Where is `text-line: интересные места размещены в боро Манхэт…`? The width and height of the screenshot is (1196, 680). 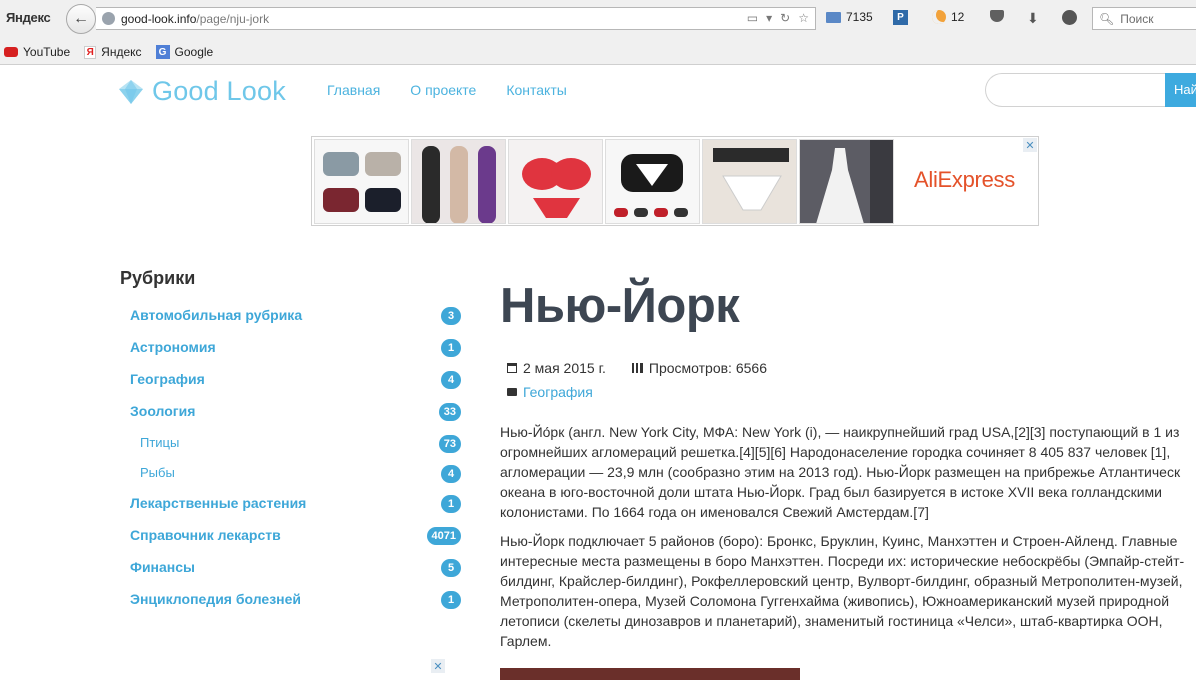 text-line: интересные места размещены в боро Манхэт… is located at coordinates (842, 560).